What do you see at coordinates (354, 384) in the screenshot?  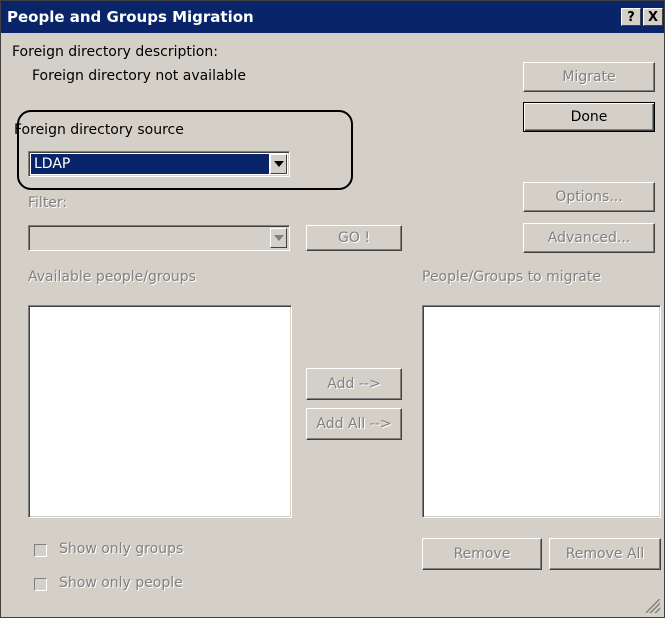 I see `add-button: Add -->` at bounding box center [354, 384].